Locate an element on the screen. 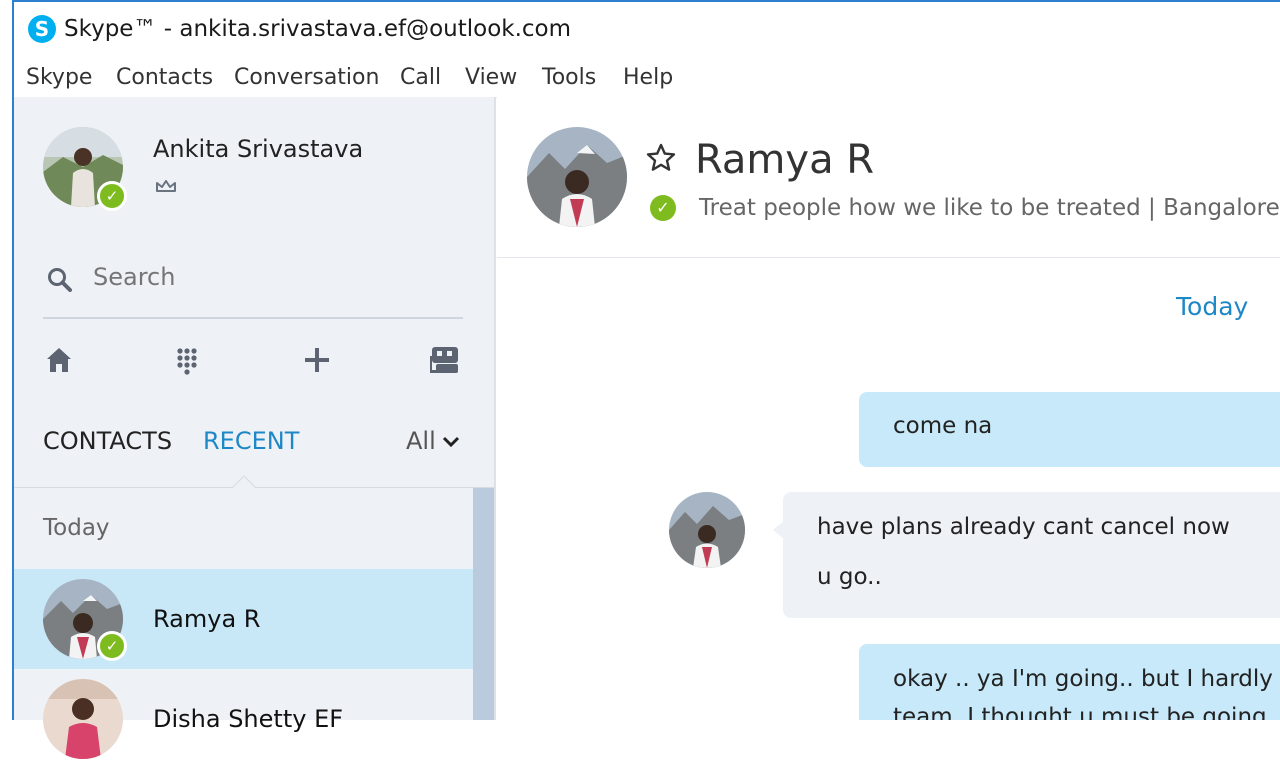  bot-icon is located at coordinates (444, 360).